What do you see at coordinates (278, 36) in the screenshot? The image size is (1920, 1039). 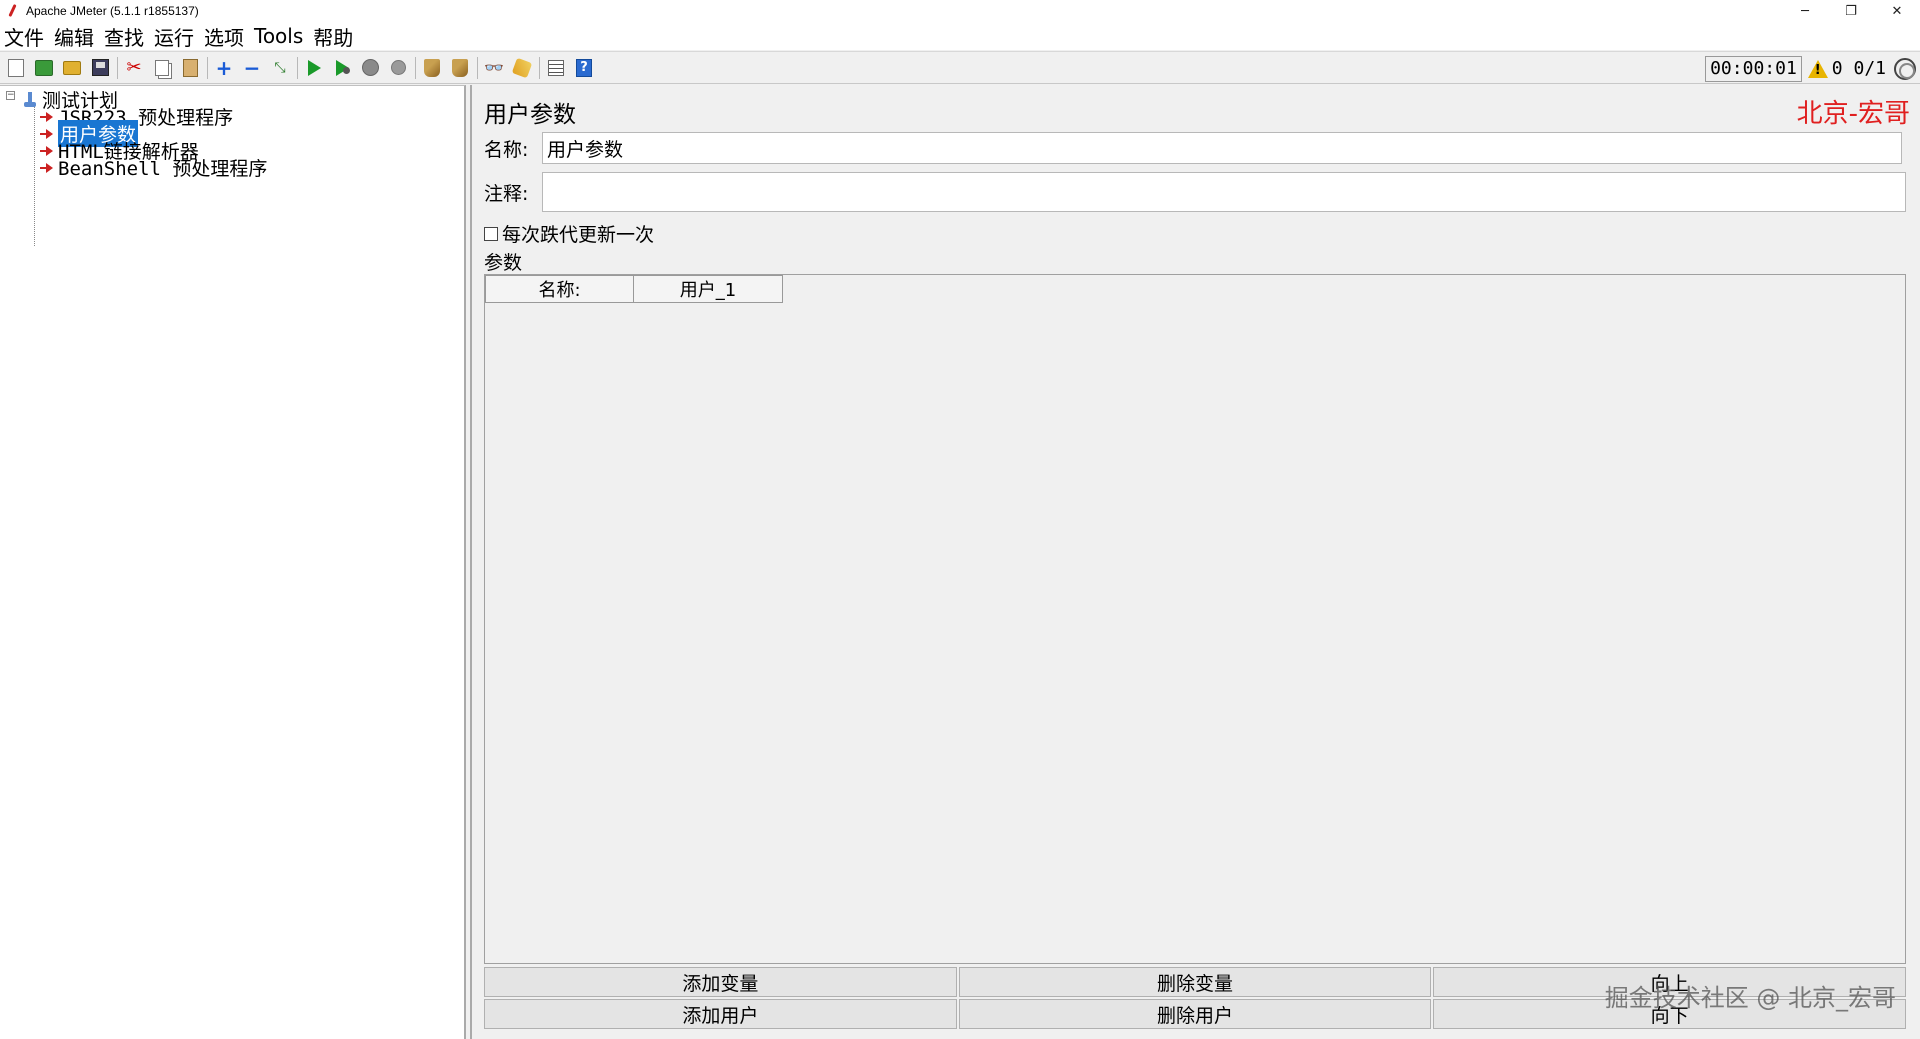 I see `menu-tools: Tools` at bounding box center [278, 36].